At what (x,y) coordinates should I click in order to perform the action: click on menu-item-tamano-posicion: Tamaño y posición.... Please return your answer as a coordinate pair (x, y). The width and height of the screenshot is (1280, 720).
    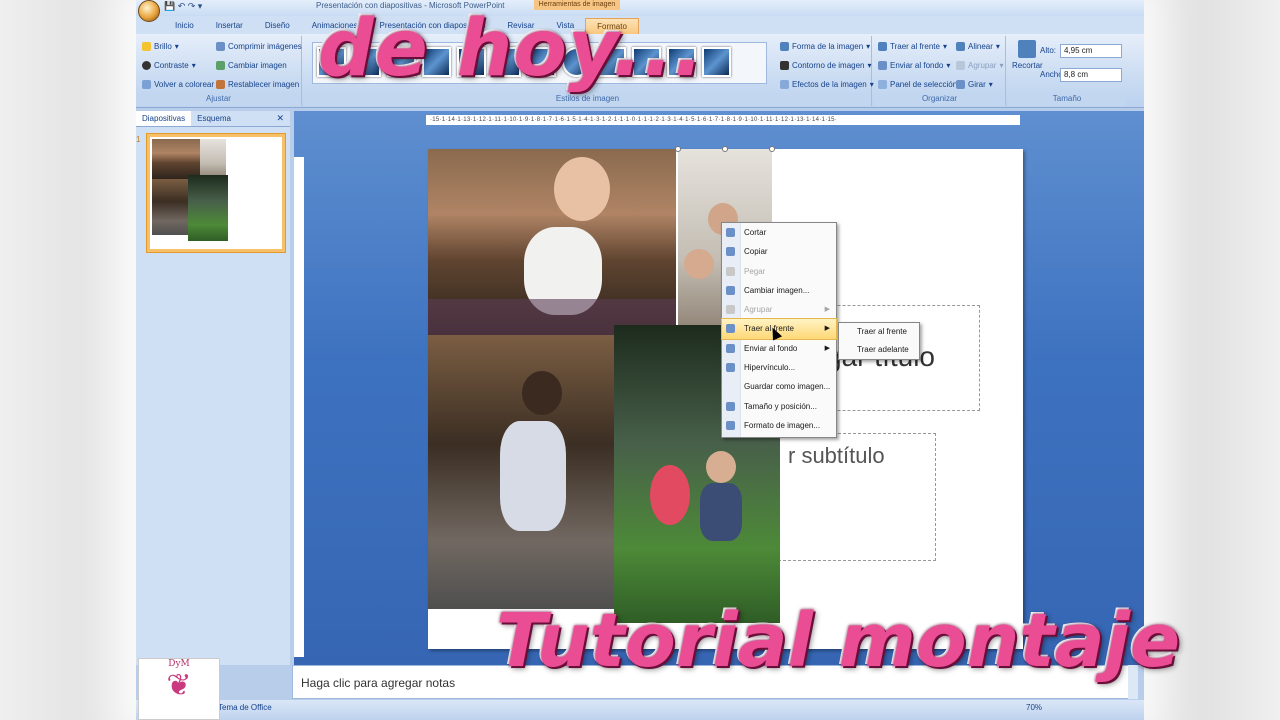
    Looking at the image, I should click on (779, 406).